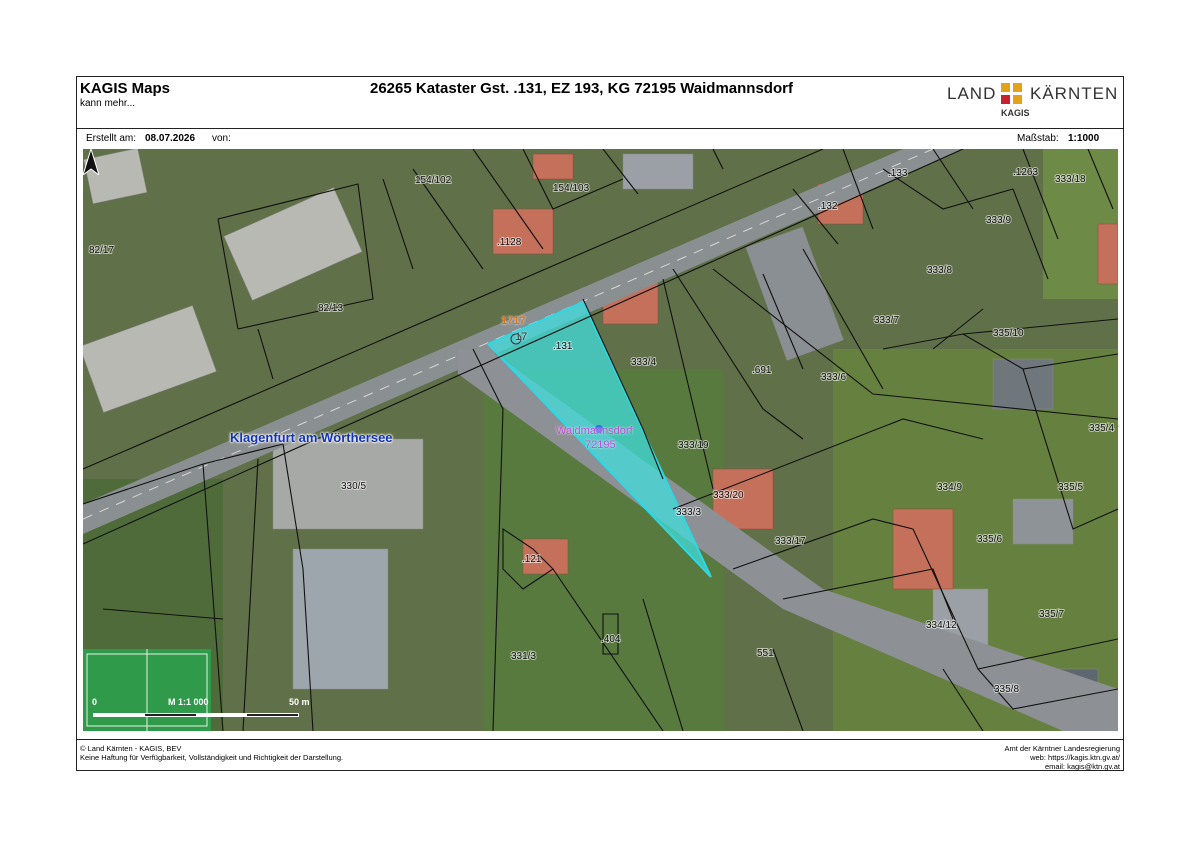 The height and width of the screenshot is (848, 1200). Describe the element at coordinates (1062, 766) in the screenshot. I see `email-link: email: kagis@ktn.gv.at` at that location.